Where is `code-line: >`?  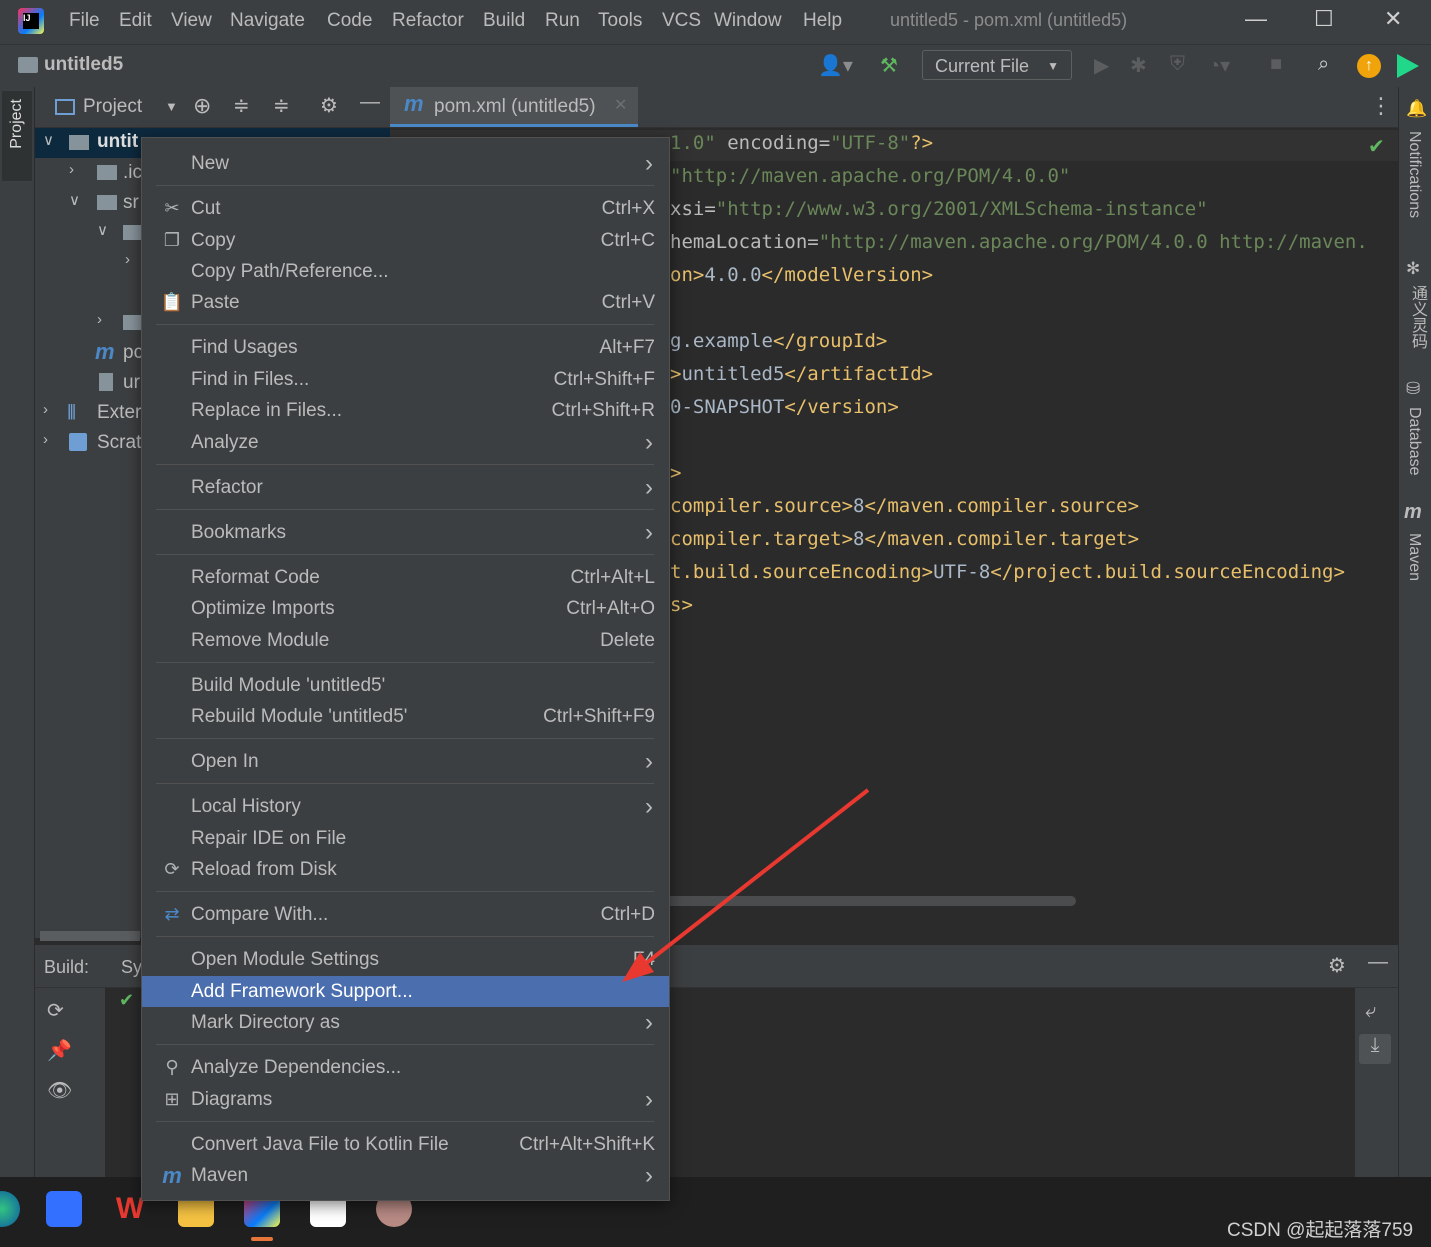
code-line: > is located at coordinates (675, 473).